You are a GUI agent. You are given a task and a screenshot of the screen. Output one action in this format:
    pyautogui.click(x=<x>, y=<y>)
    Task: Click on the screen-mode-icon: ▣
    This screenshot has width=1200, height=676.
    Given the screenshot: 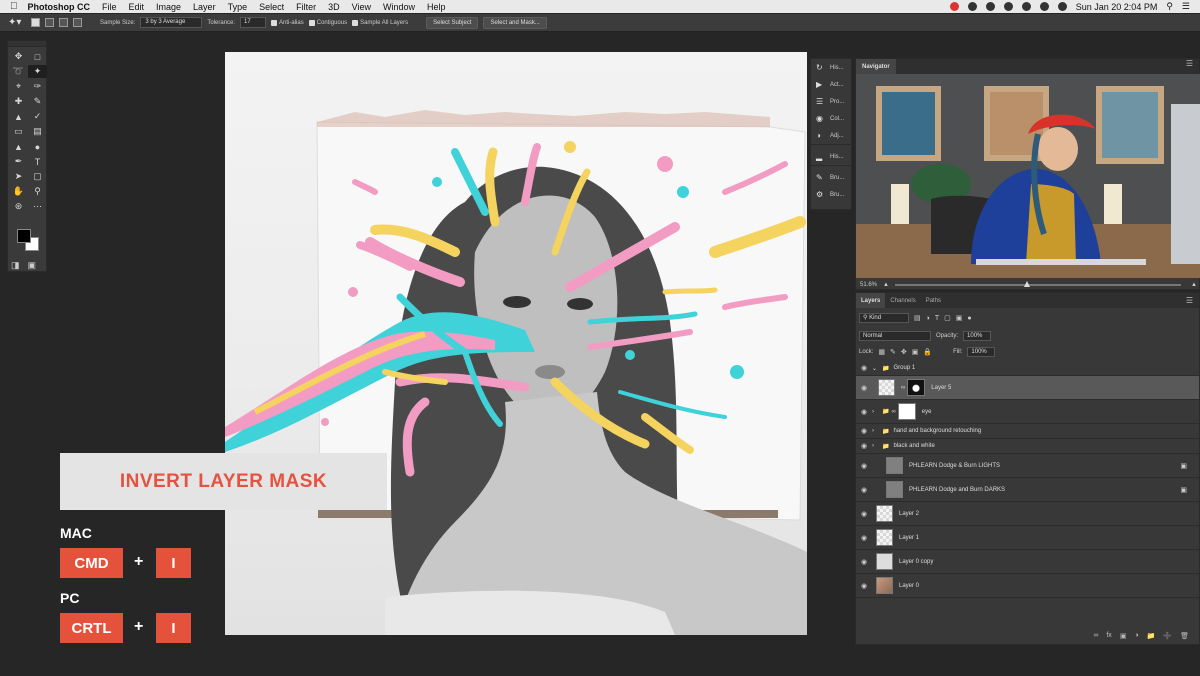 What is the action you would take?
    pyautogui.click(x=32, y=265)
    